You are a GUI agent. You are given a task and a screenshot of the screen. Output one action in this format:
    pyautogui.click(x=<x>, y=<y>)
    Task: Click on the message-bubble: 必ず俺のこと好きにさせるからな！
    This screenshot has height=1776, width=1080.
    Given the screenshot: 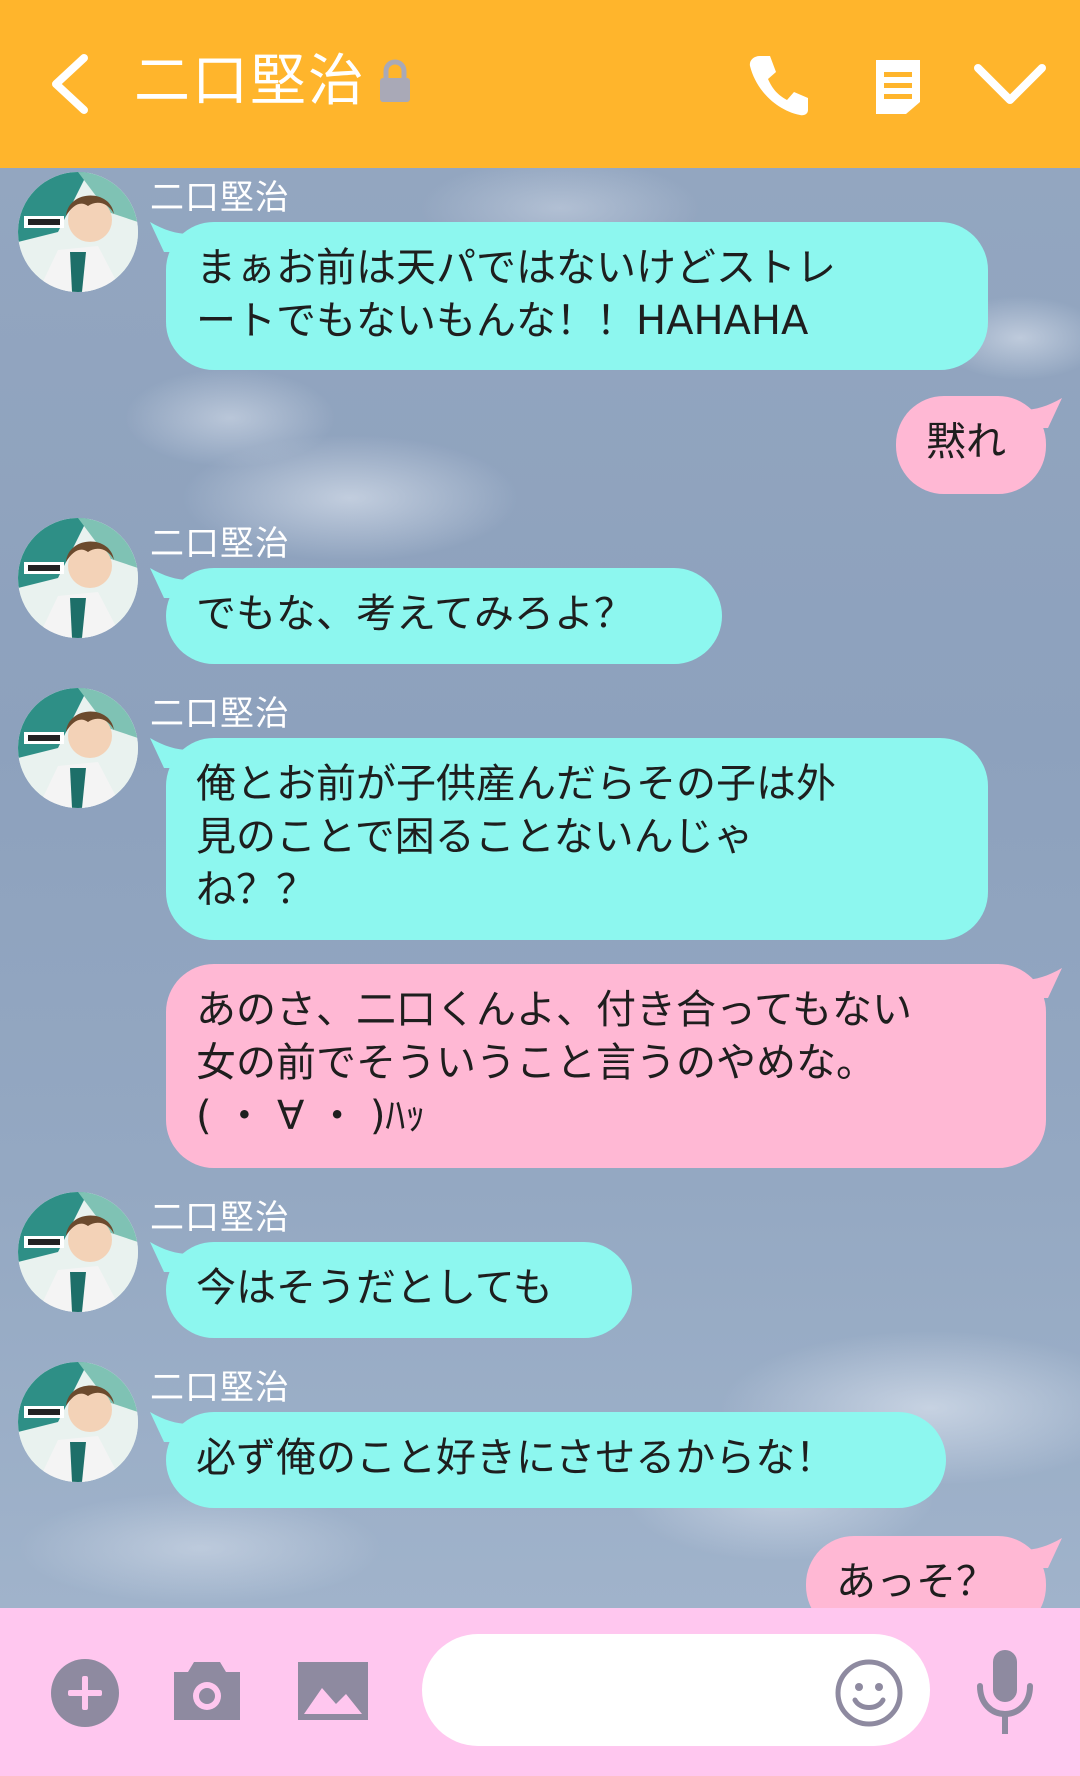 What is the action you would take?
    pyautogui.click(x=556, y=1460)
    